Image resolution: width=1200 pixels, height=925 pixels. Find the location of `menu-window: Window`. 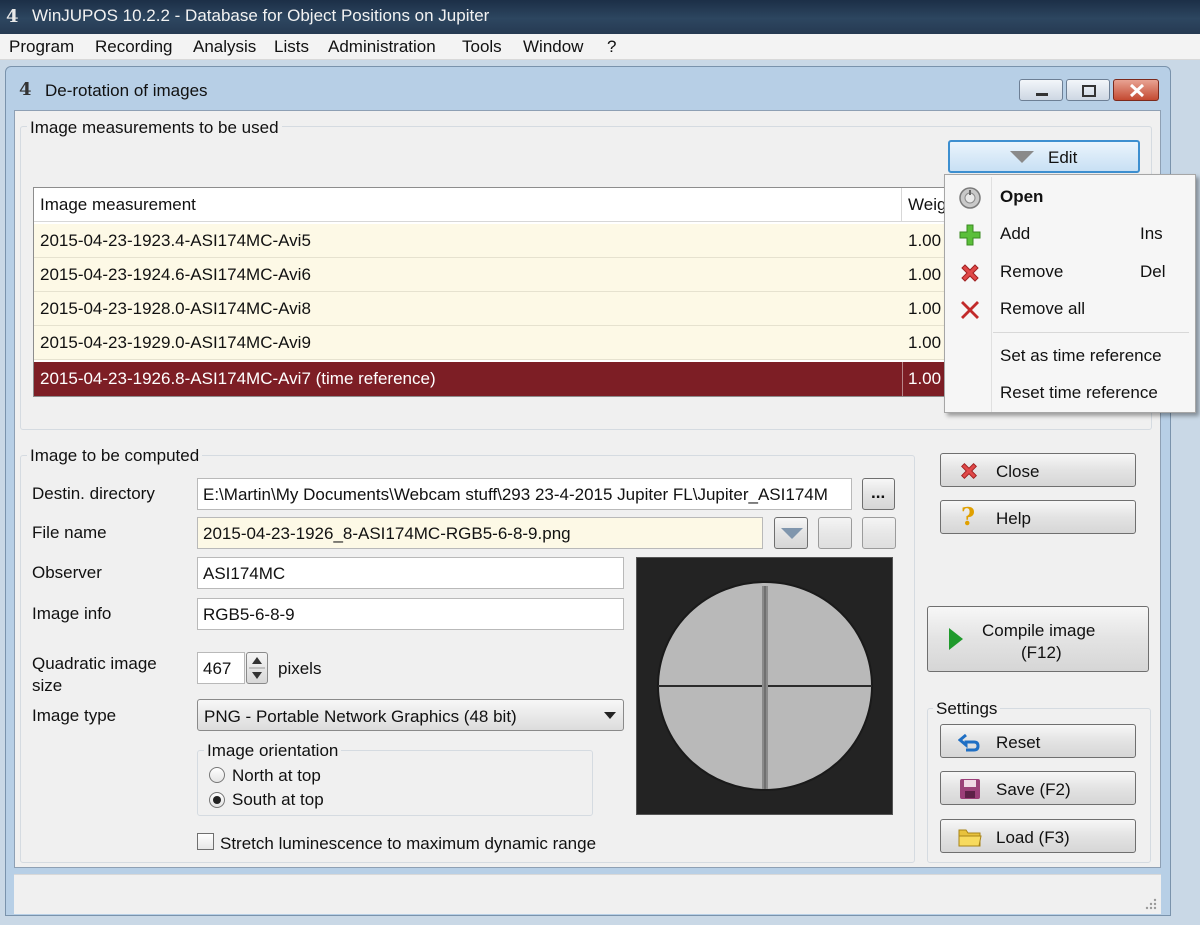

menu-window: Window is located at coordinates (553, 47).